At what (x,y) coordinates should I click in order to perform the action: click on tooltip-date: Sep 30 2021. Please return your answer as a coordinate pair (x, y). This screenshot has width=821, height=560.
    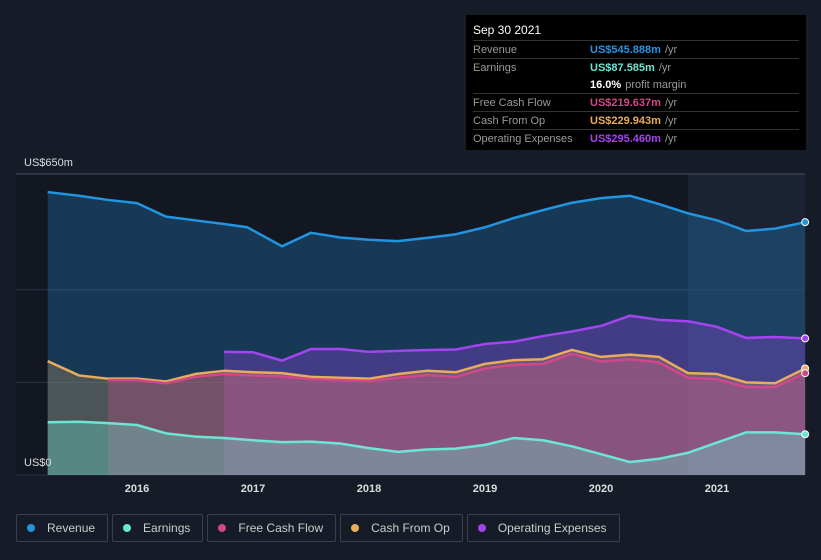
    Looking at the image, I should click on (507, 30).